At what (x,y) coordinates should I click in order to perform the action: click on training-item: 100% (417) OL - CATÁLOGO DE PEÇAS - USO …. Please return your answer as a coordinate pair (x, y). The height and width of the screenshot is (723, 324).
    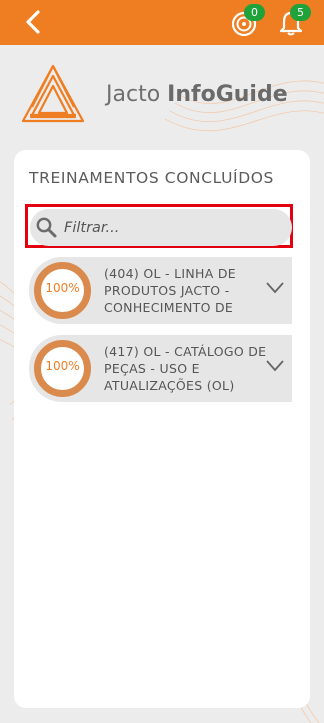
    Looking at the image, I should click on (160, 368).